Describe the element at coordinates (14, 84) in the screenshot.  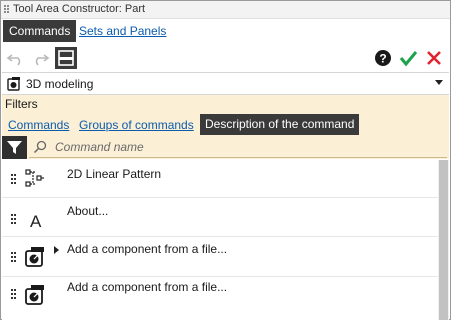
I see `3d-modeling-icon` at that location.